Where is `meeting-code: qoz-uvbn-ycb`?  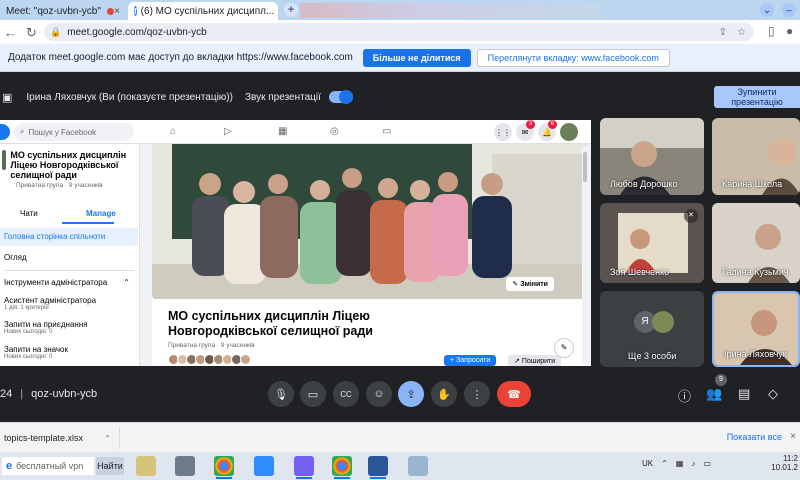 meeting-code: qoz-uvbn-ycb is located at coordinates (64, 394).